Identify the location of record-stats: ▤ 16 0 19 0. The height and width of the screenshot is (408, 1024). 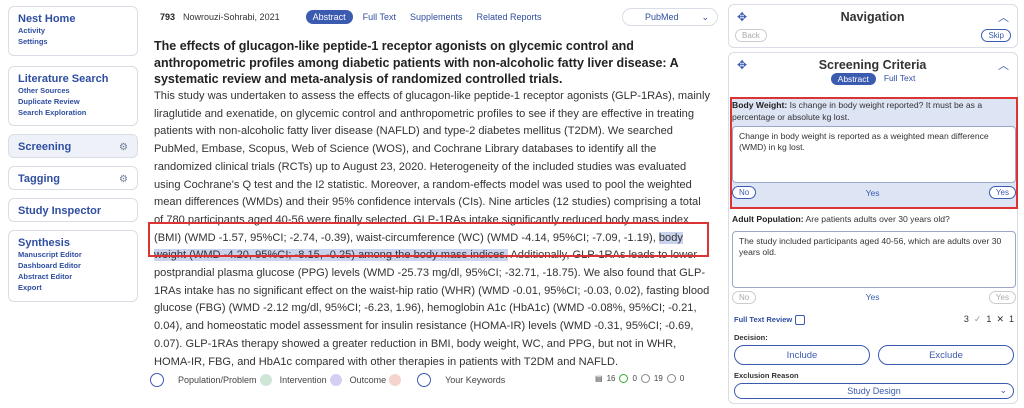
(639, 378).